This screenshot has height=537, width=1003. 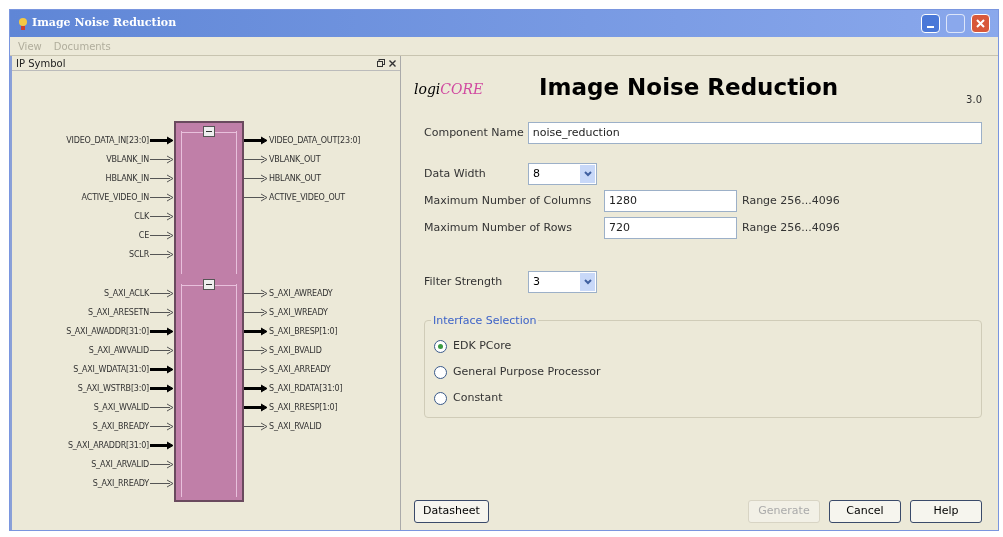 What do you see at coordinates (113, 388) in the screenshot?
I see `pin-label: S_AXI_WSTRB[3:0]` at bounding box center [113, 388].